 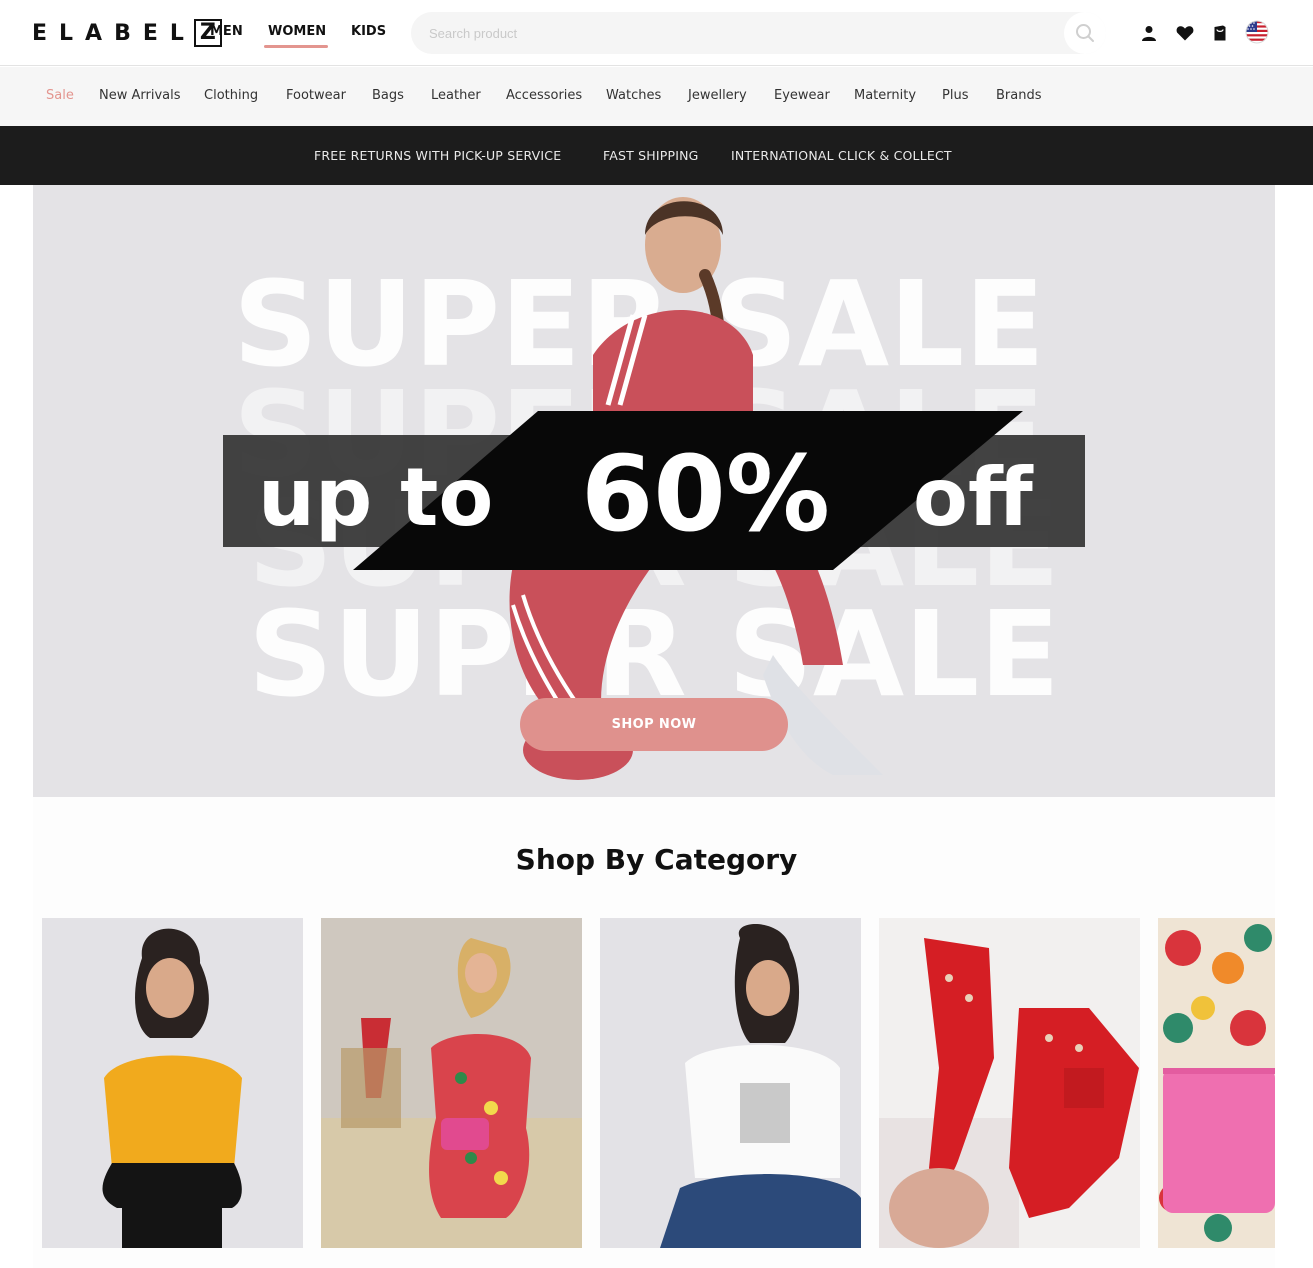 I want to click on category-image-bags, so click(x=1216, y=1083).